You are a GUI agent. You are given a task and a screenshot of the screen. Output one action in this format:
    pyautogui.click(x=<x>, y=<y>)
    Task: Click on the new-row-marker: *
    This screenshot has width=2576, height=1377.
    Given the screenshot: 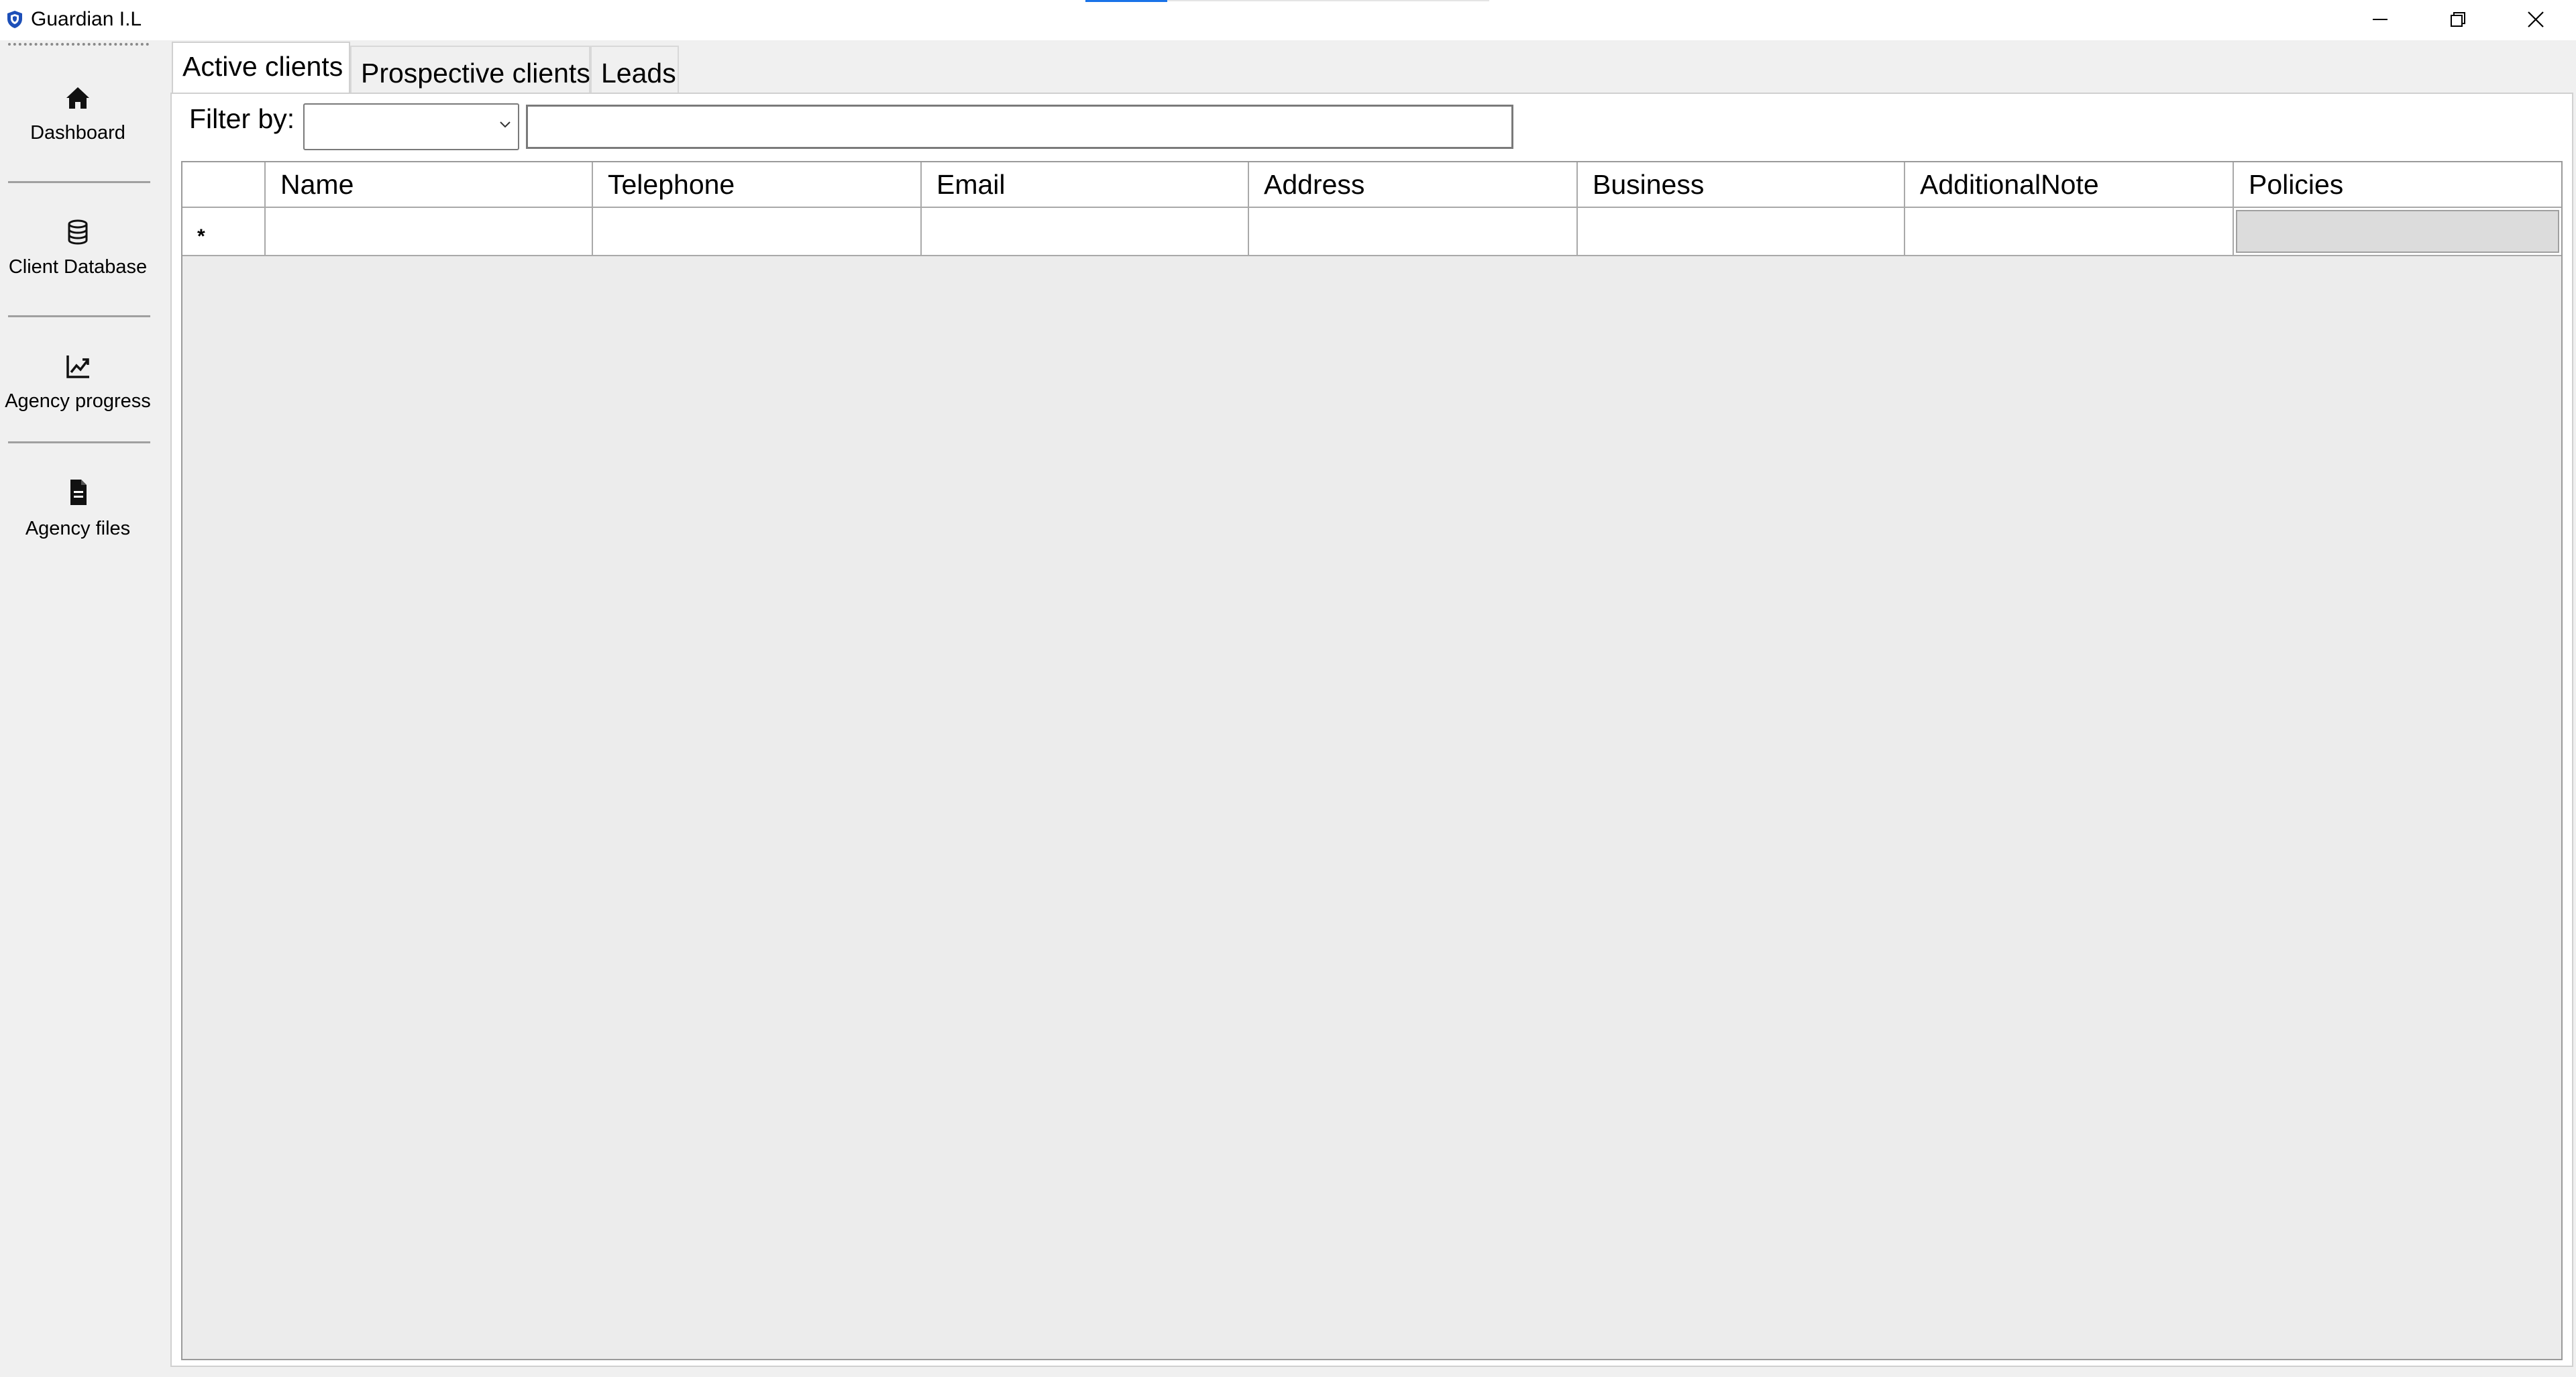 What is the action you would take?
    pyautogui.click(x=201, y=236)
    